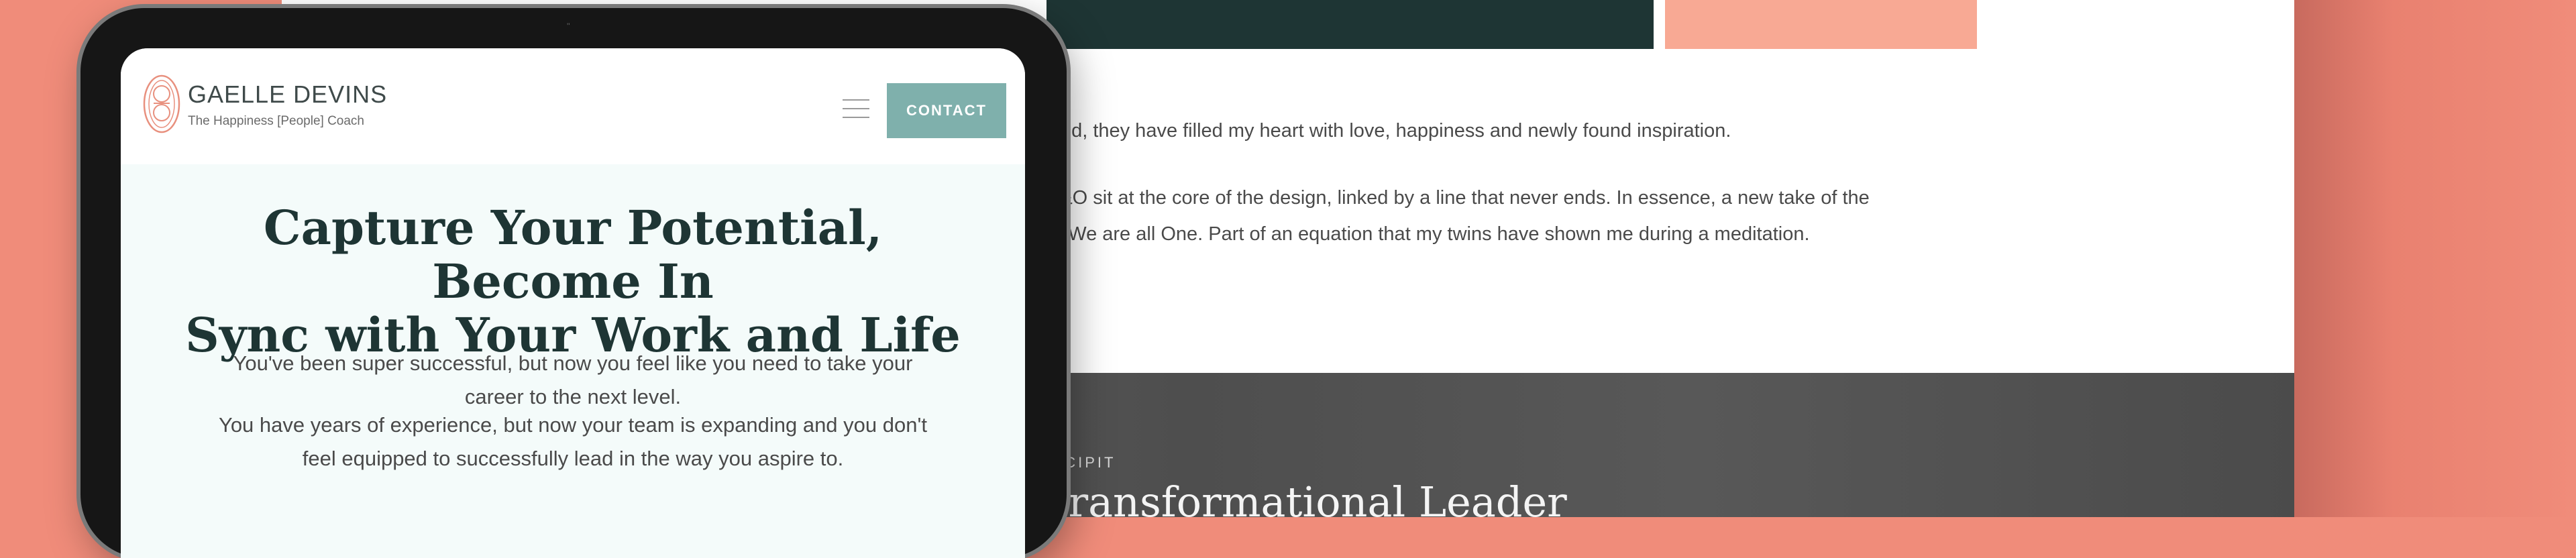 The width and height of the screenshot is (2576, 558). Describe the element at coordinates (573, 396) in the screenshot. I see `hero-paragraph-line: career to the next level.` at that location.